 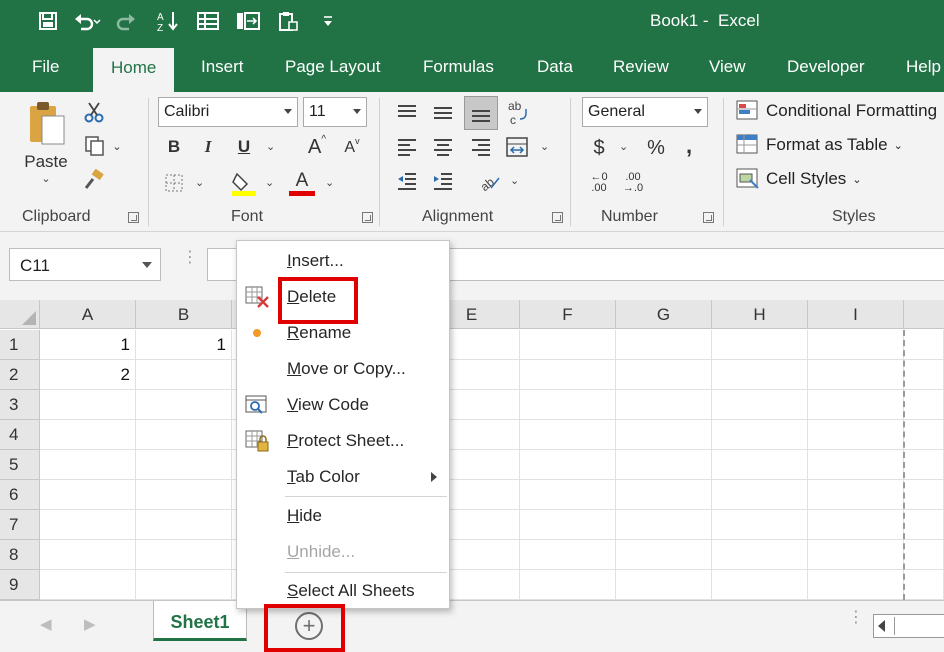 What do you see at coordinates (689, 146) in the screenshot?
I see `comma-button: ,` at bounding box center [689, 146].